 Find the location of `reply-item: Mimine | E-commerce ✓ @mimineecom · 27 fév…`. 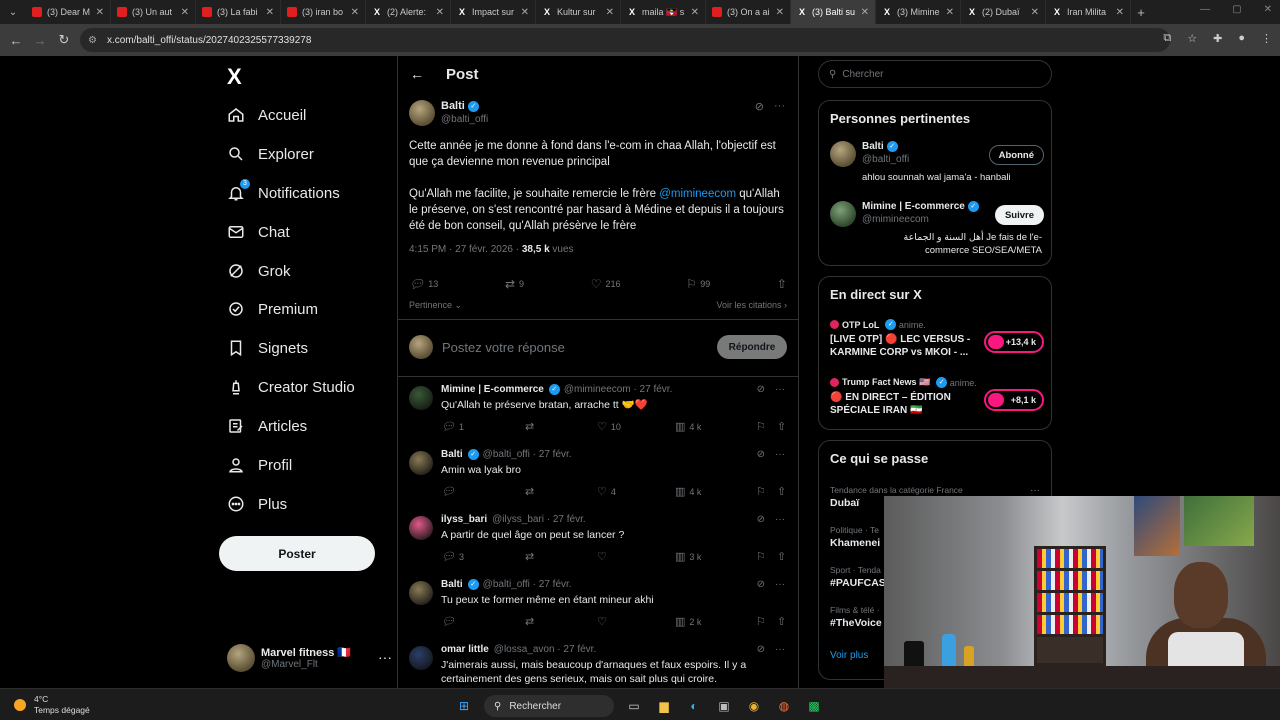

reply-item: Mimine | E-commerce ✓ @mimineecom · 27 fév… is located at coordinates (598, 414).